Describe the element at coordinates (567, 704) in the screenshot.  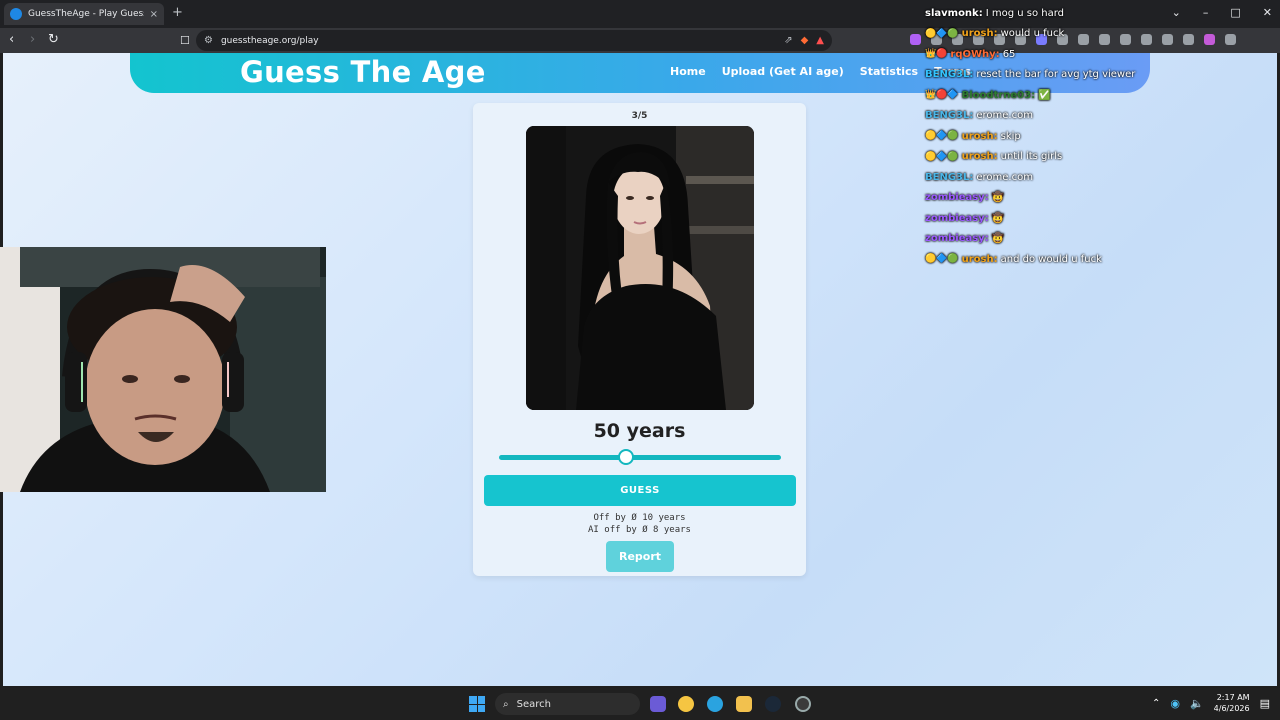
I see `taskbar-search: ⌕ Search` at that location.